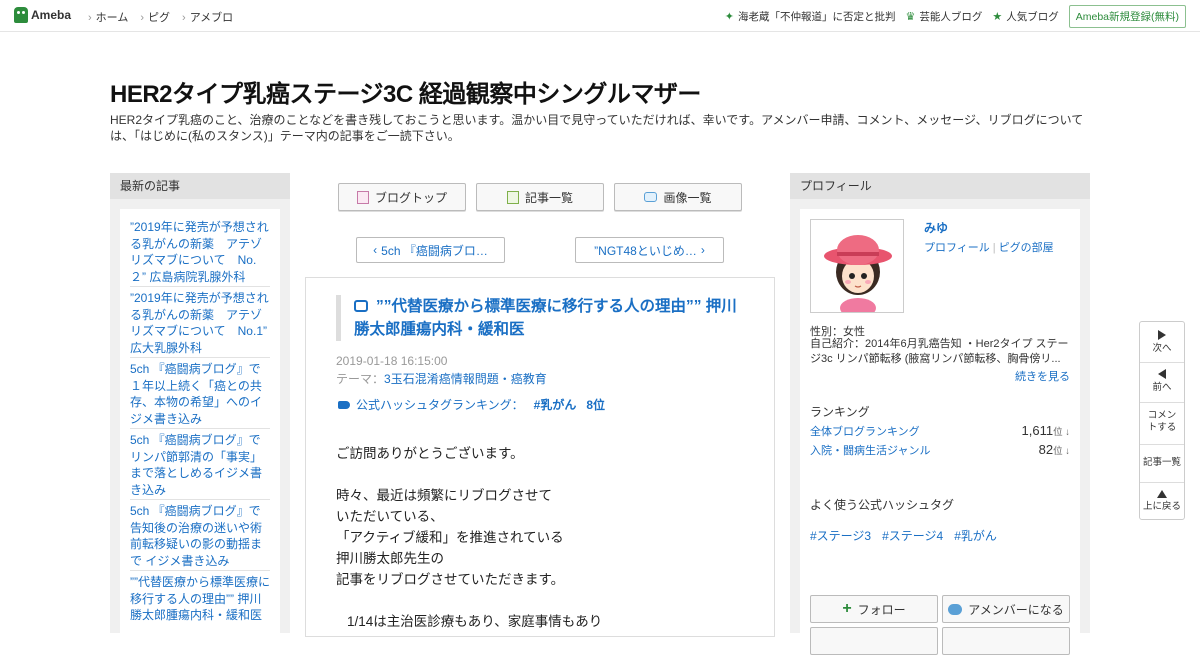 The width and height of the screenshot is (1200, 655). What do you see at coordinates (375, 250) in the screenshot?
I see `chevron-left-icon: ‹` at bounding box center [375, 250].